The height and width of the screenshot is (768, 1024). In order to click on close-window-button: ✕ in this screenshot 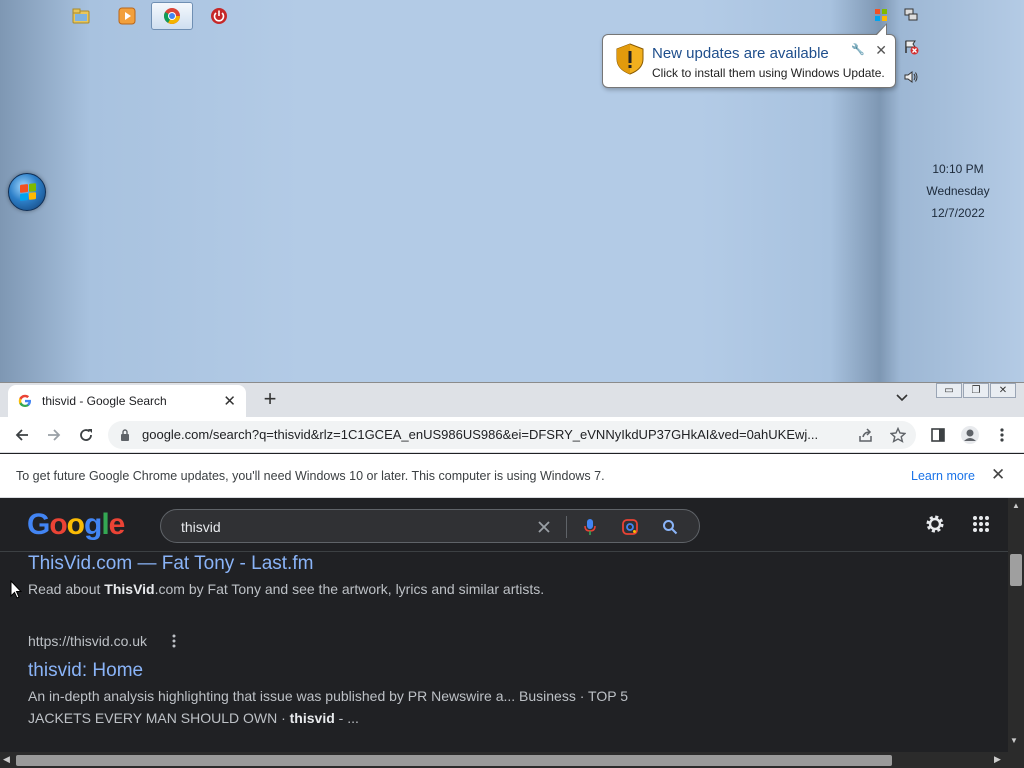, I will do `click(1003, 390)`.